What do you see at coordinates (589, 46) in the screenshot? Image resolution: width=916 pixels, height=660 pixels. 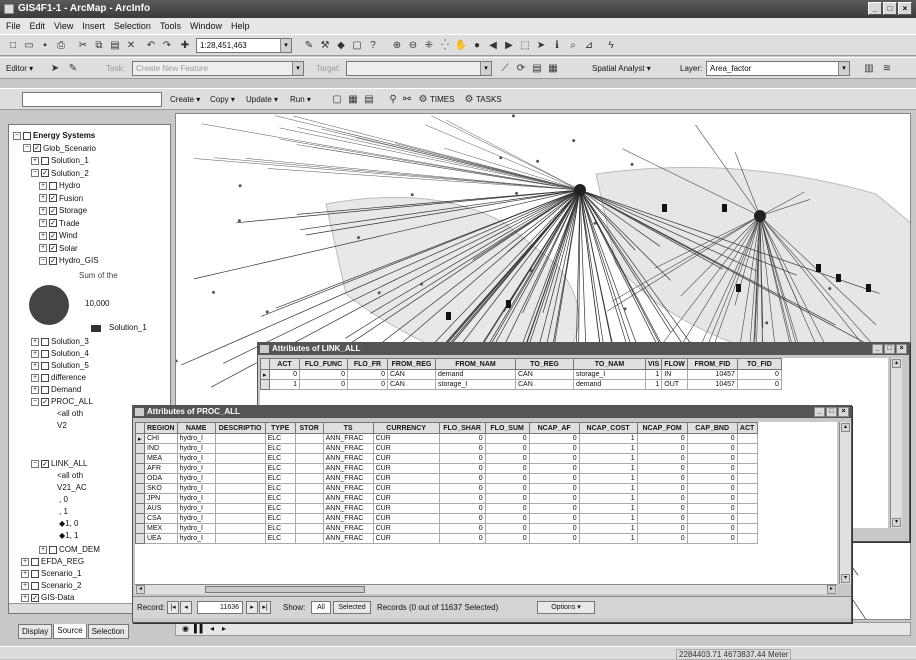 I see `measure-icon: ⊿` at bounding box center [589, 46].